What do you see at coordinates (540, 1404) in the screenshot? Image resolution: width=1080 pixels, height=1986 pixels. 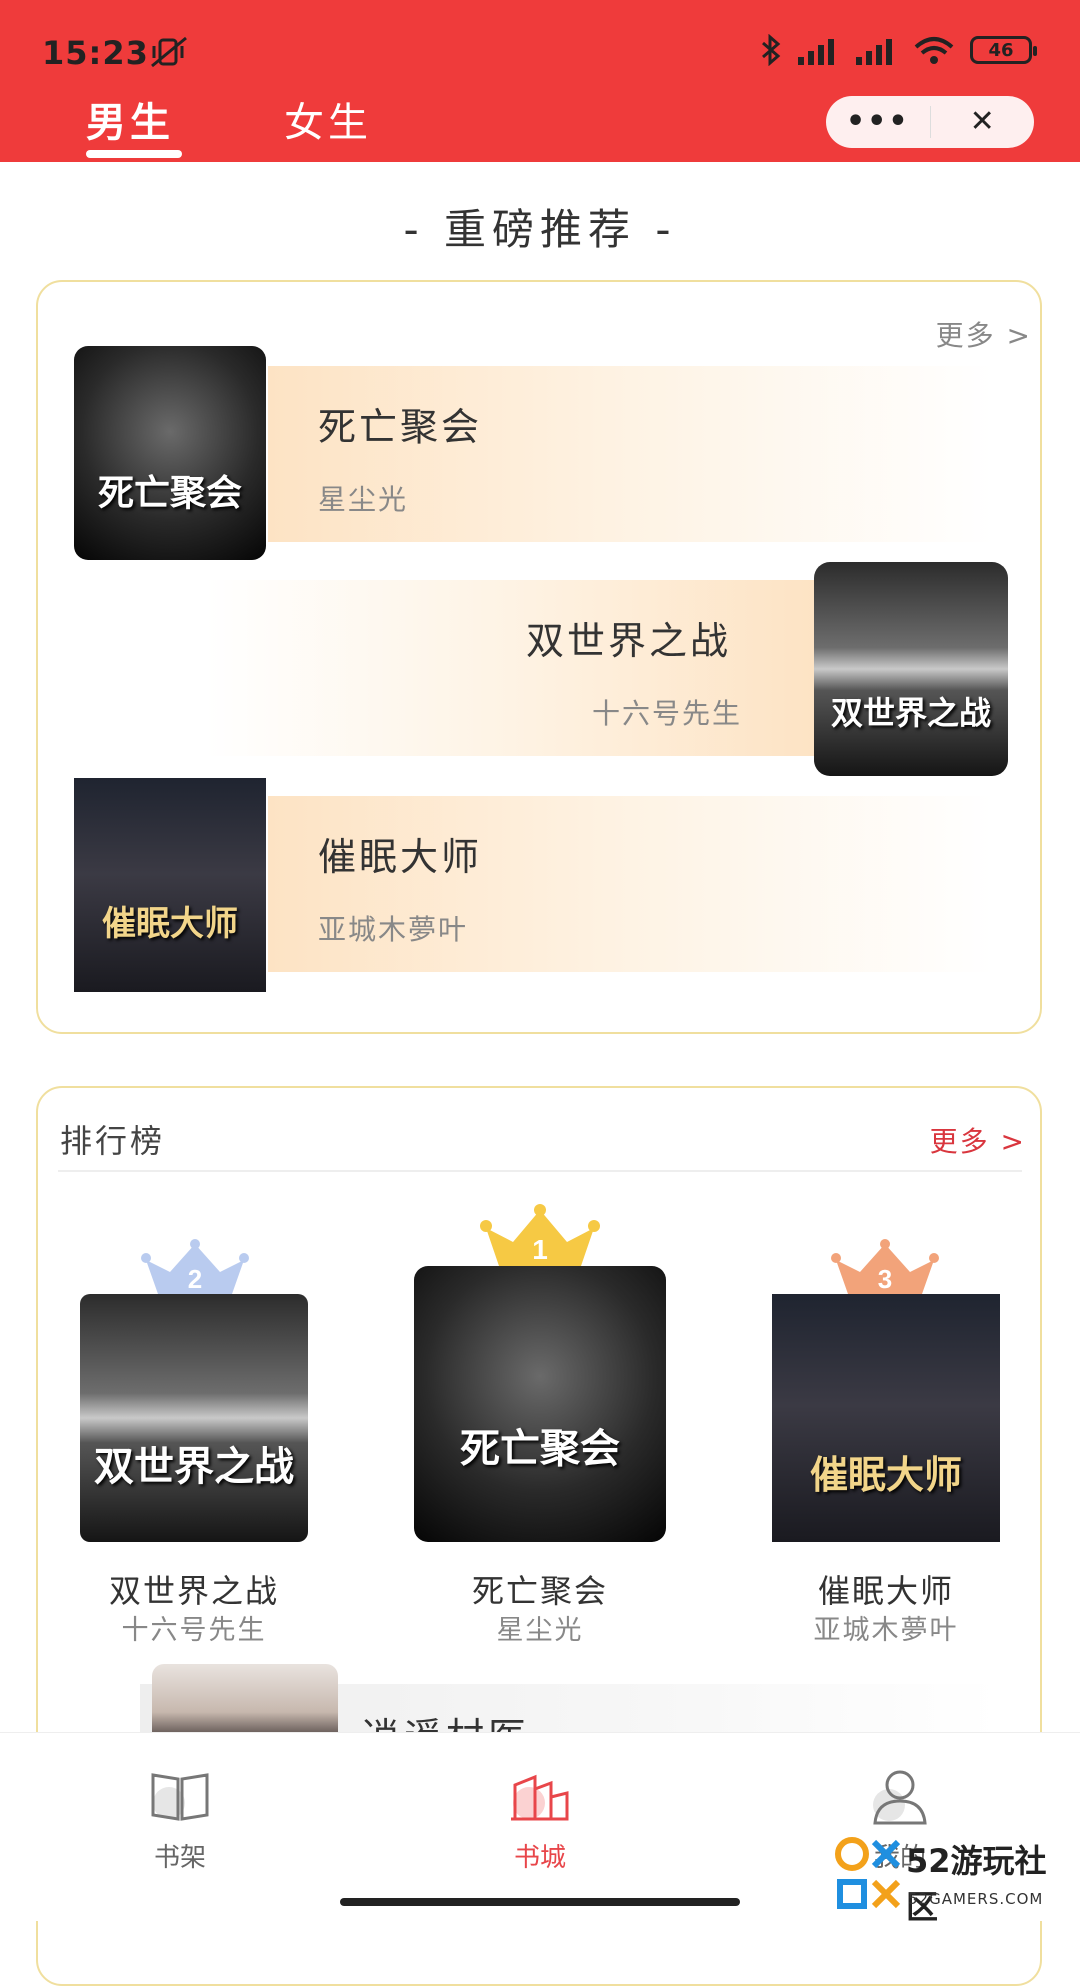 I see `ranking-cover: 死亡聚会` at bounding box center [540, 1404].